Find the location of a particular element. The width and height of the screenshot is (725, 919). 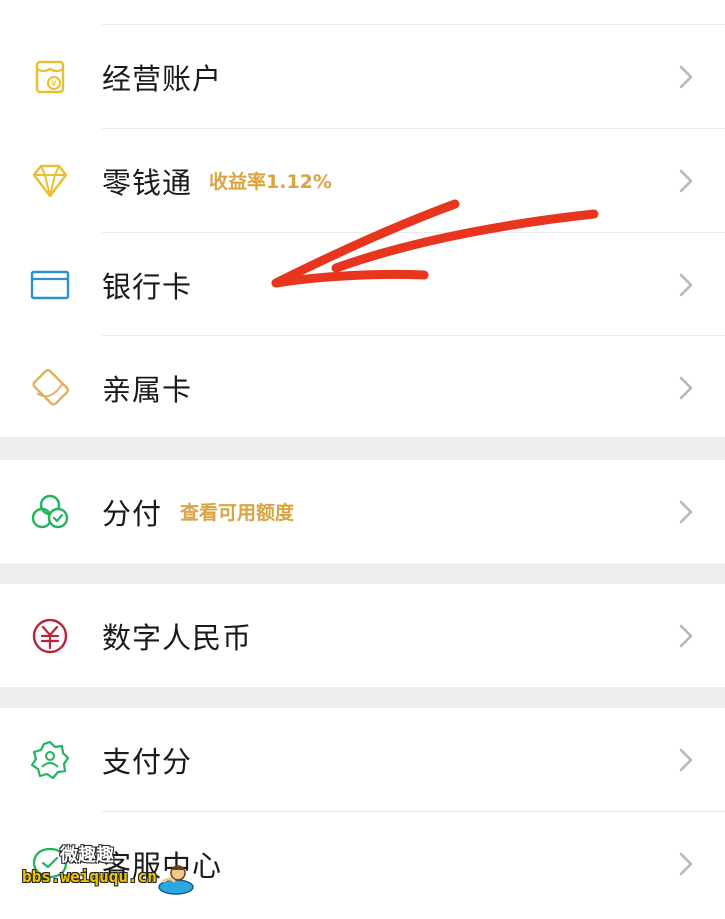

shop-account-icon: ¥ is located at coordinates (50, 77).